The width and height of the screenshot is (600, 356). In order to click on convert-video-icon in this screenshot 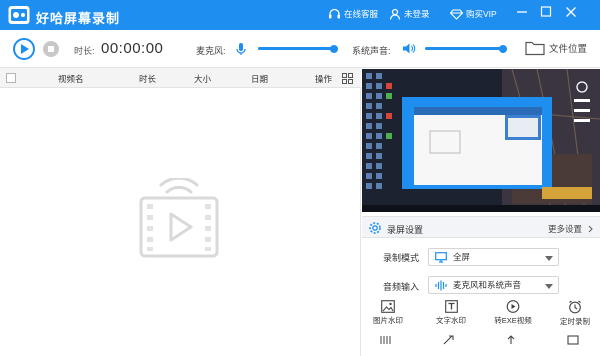, I will do `click(513, 306)`.